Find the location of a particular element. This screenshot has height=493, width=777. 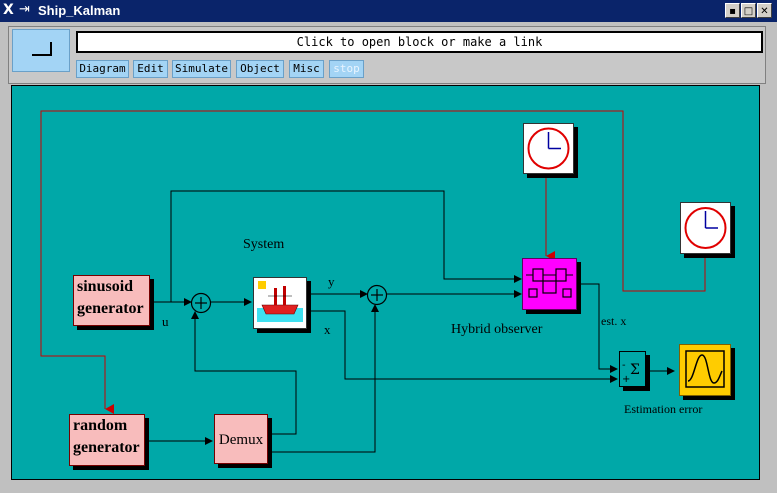

estimation-error-label: Estimation error is located at coordinates (663, 409).